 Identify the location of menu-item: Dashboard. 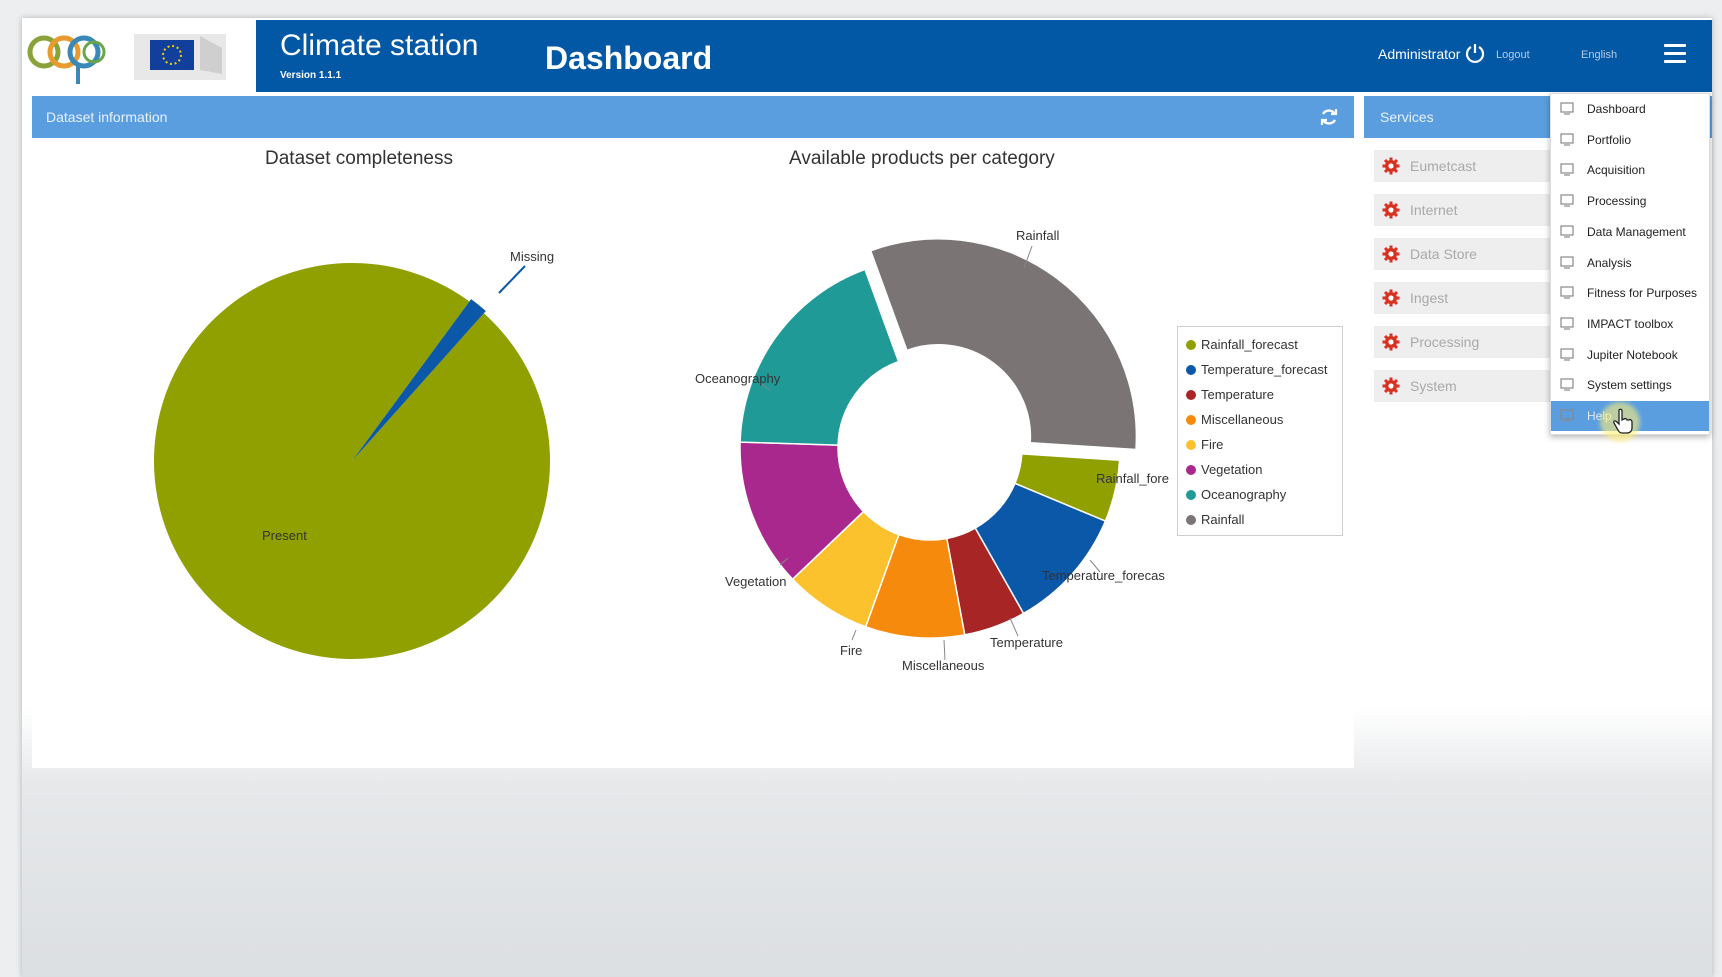
(1630, 109).